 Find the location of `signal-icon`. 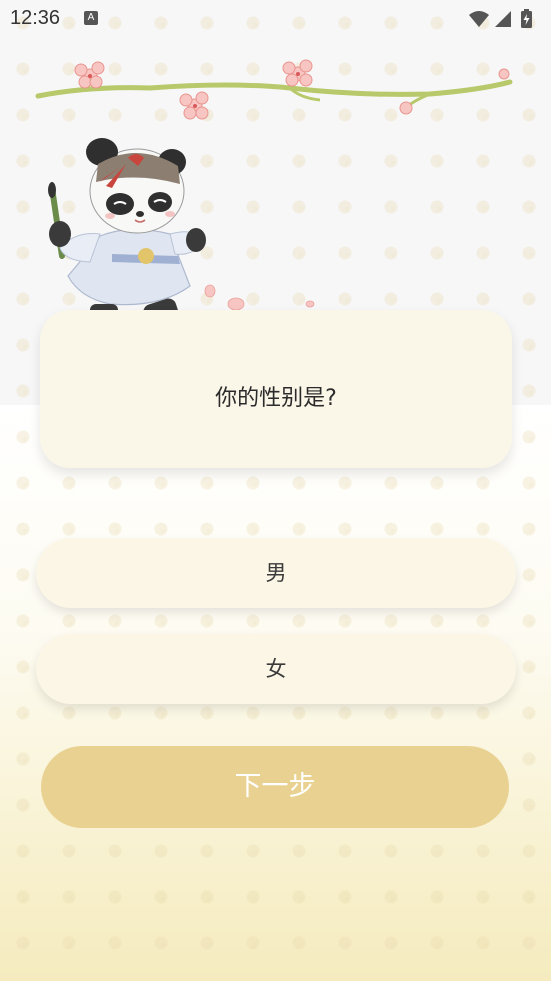

signal-icon is located at coordinates (503, 19).